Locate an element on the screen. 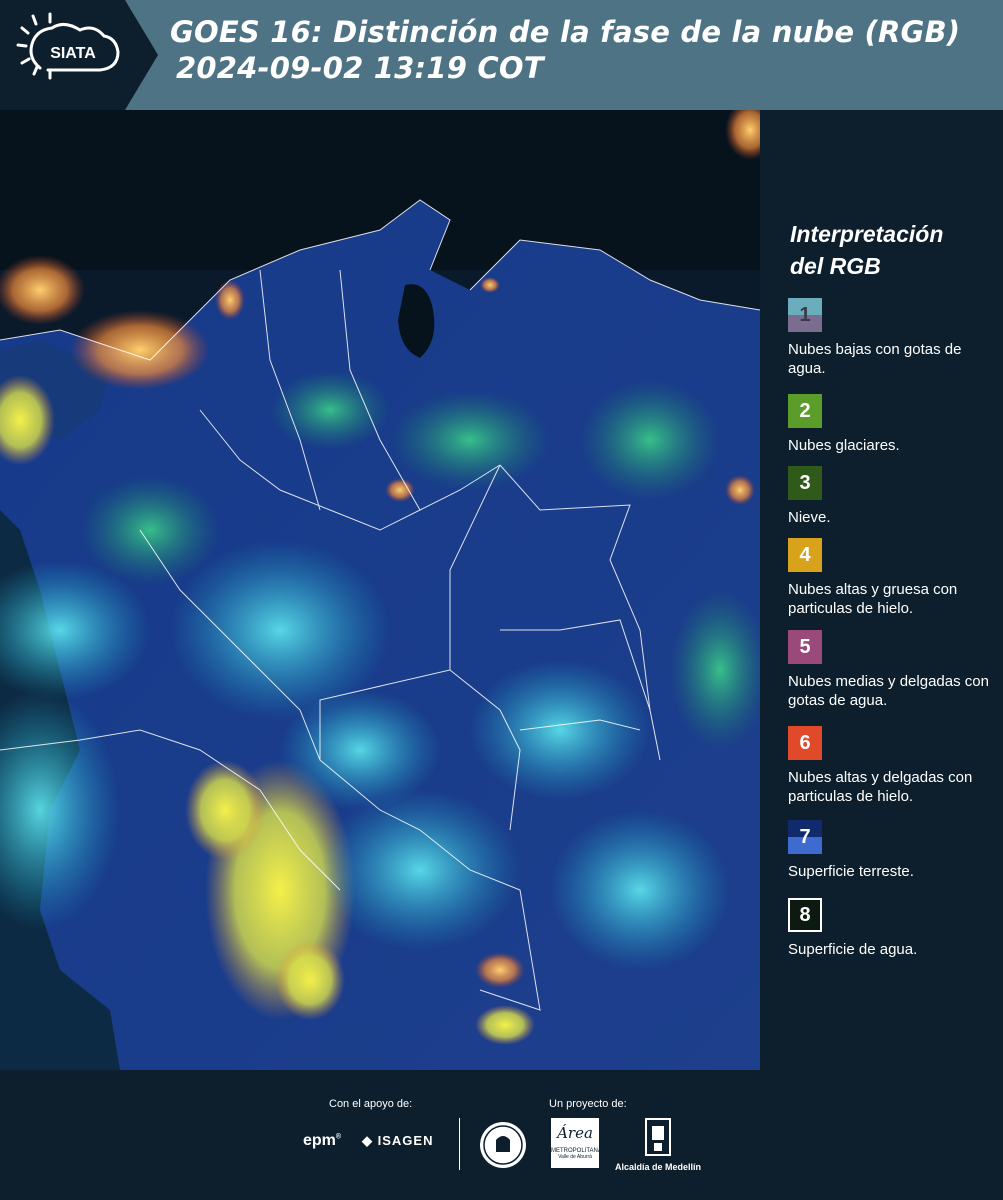 Image resolution: width=1003 pixels, height=1200 pixels. support-label: Con el apoyo de: is located at coordinates (371, 1104).